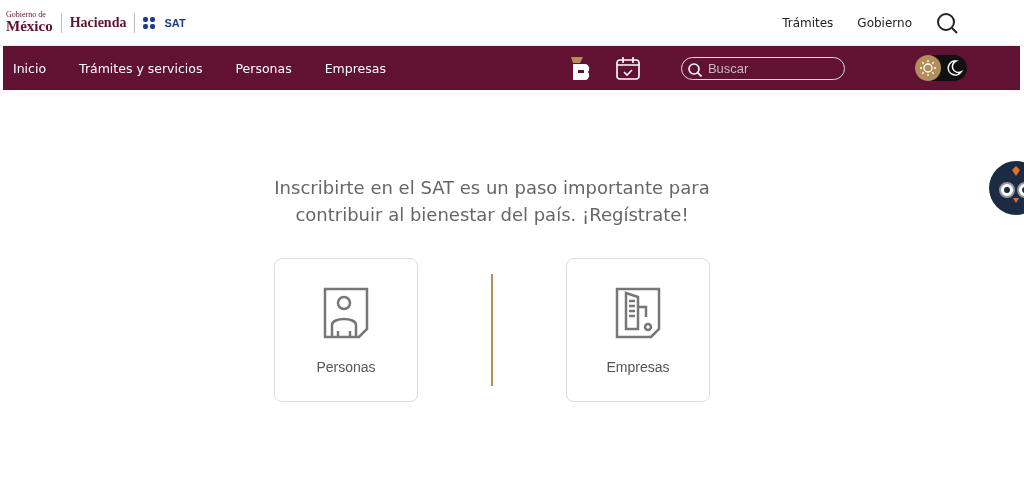 The image size is (1024, 503). I want to click on logo-text: México, so click(29, 26).